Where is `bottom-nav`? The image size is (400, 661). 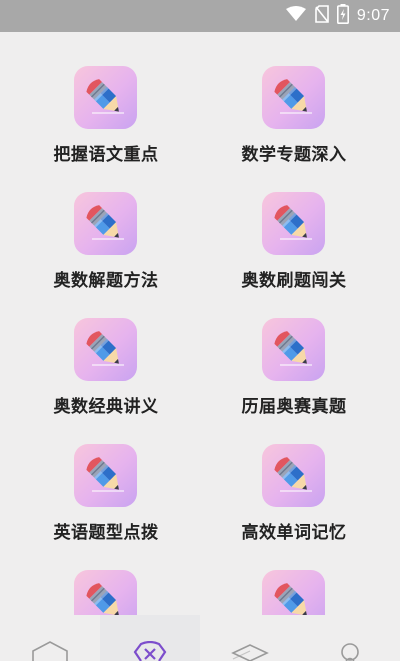
bottom-nav is located at coordinates (200, 638).